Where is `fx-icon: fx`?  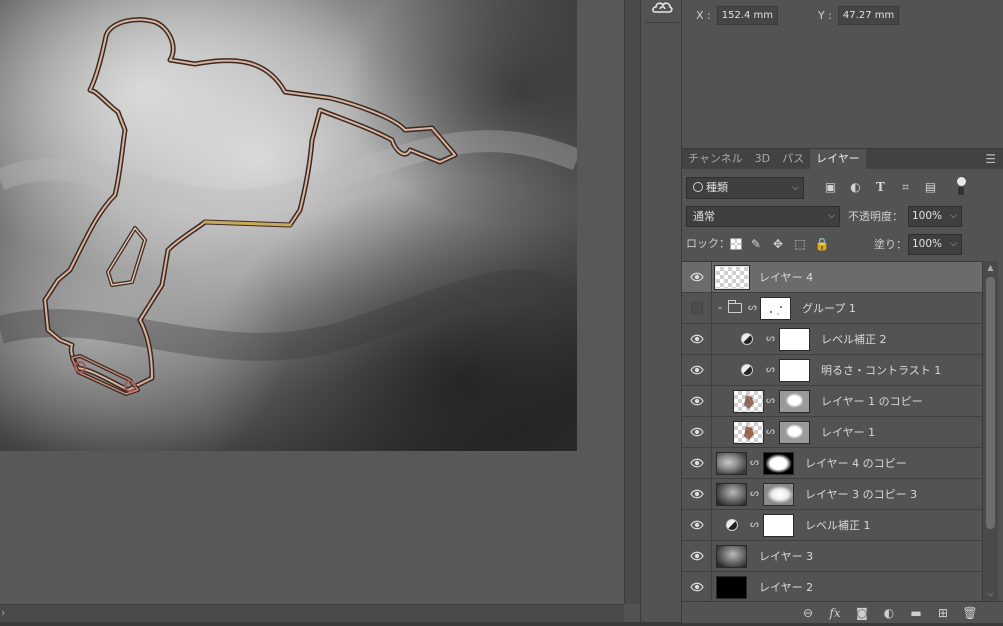 fx-icon: fx is located at coordinates (835, 613).